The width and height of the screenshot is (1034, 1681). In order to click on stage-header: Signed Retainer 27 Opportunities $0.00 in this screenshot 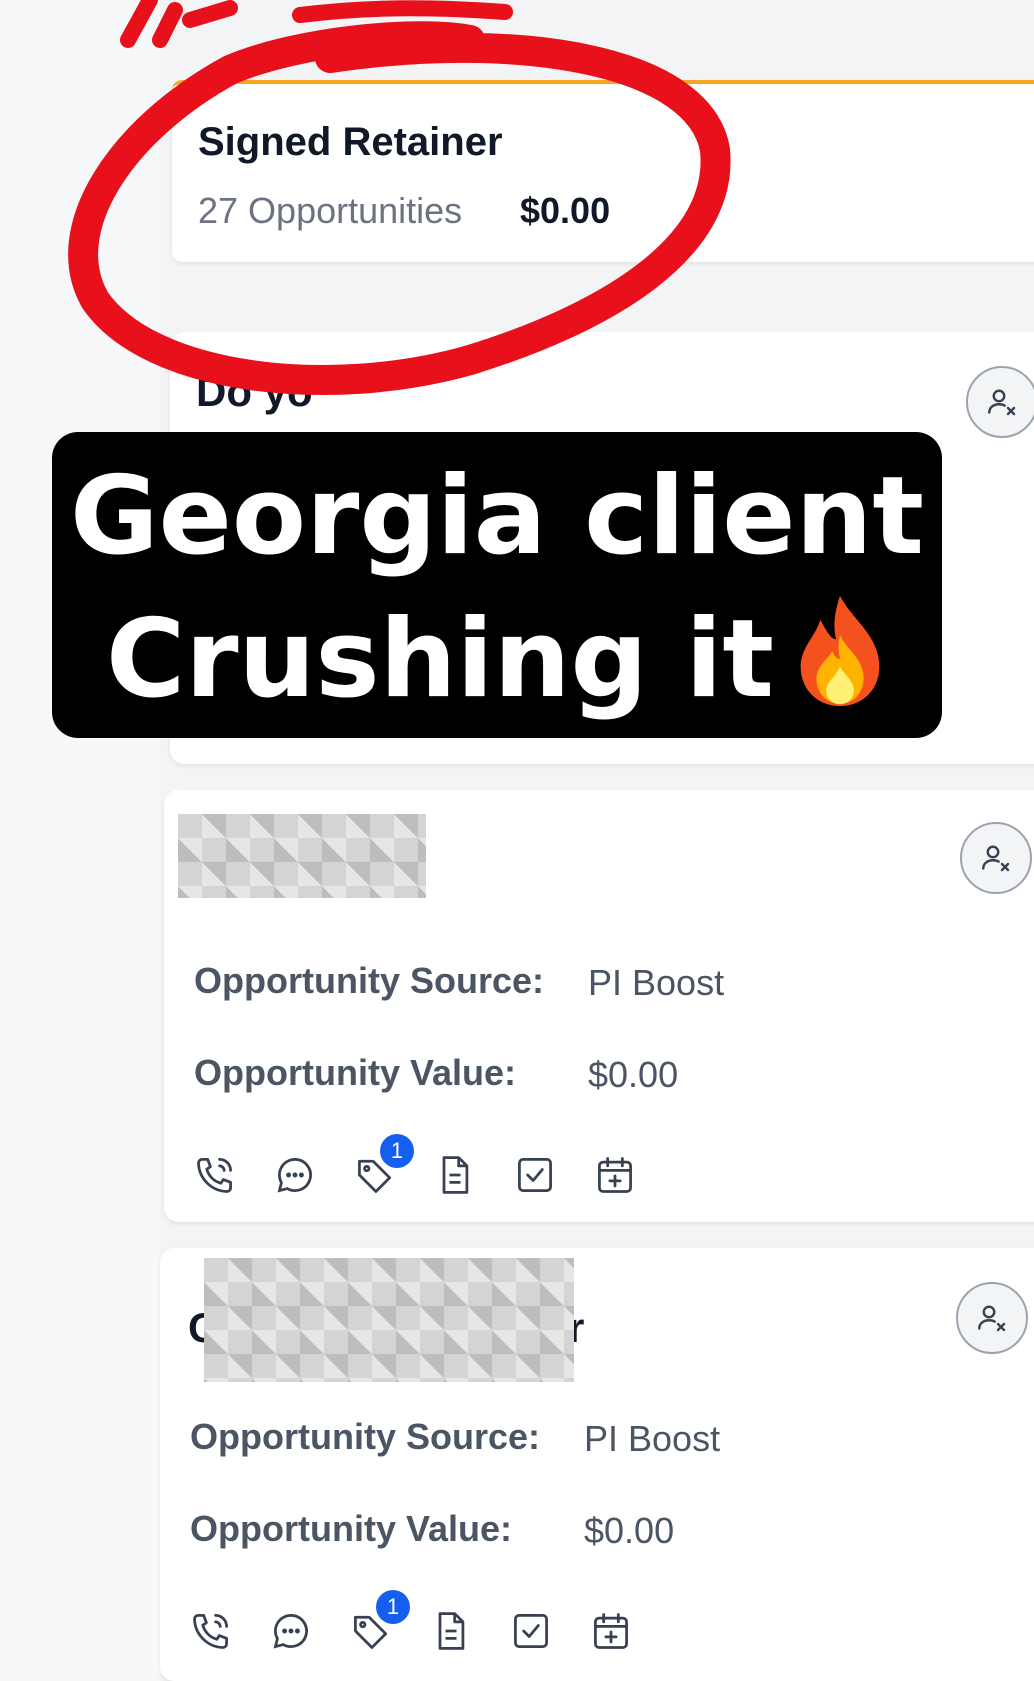, I will do `click(603, 171)`.